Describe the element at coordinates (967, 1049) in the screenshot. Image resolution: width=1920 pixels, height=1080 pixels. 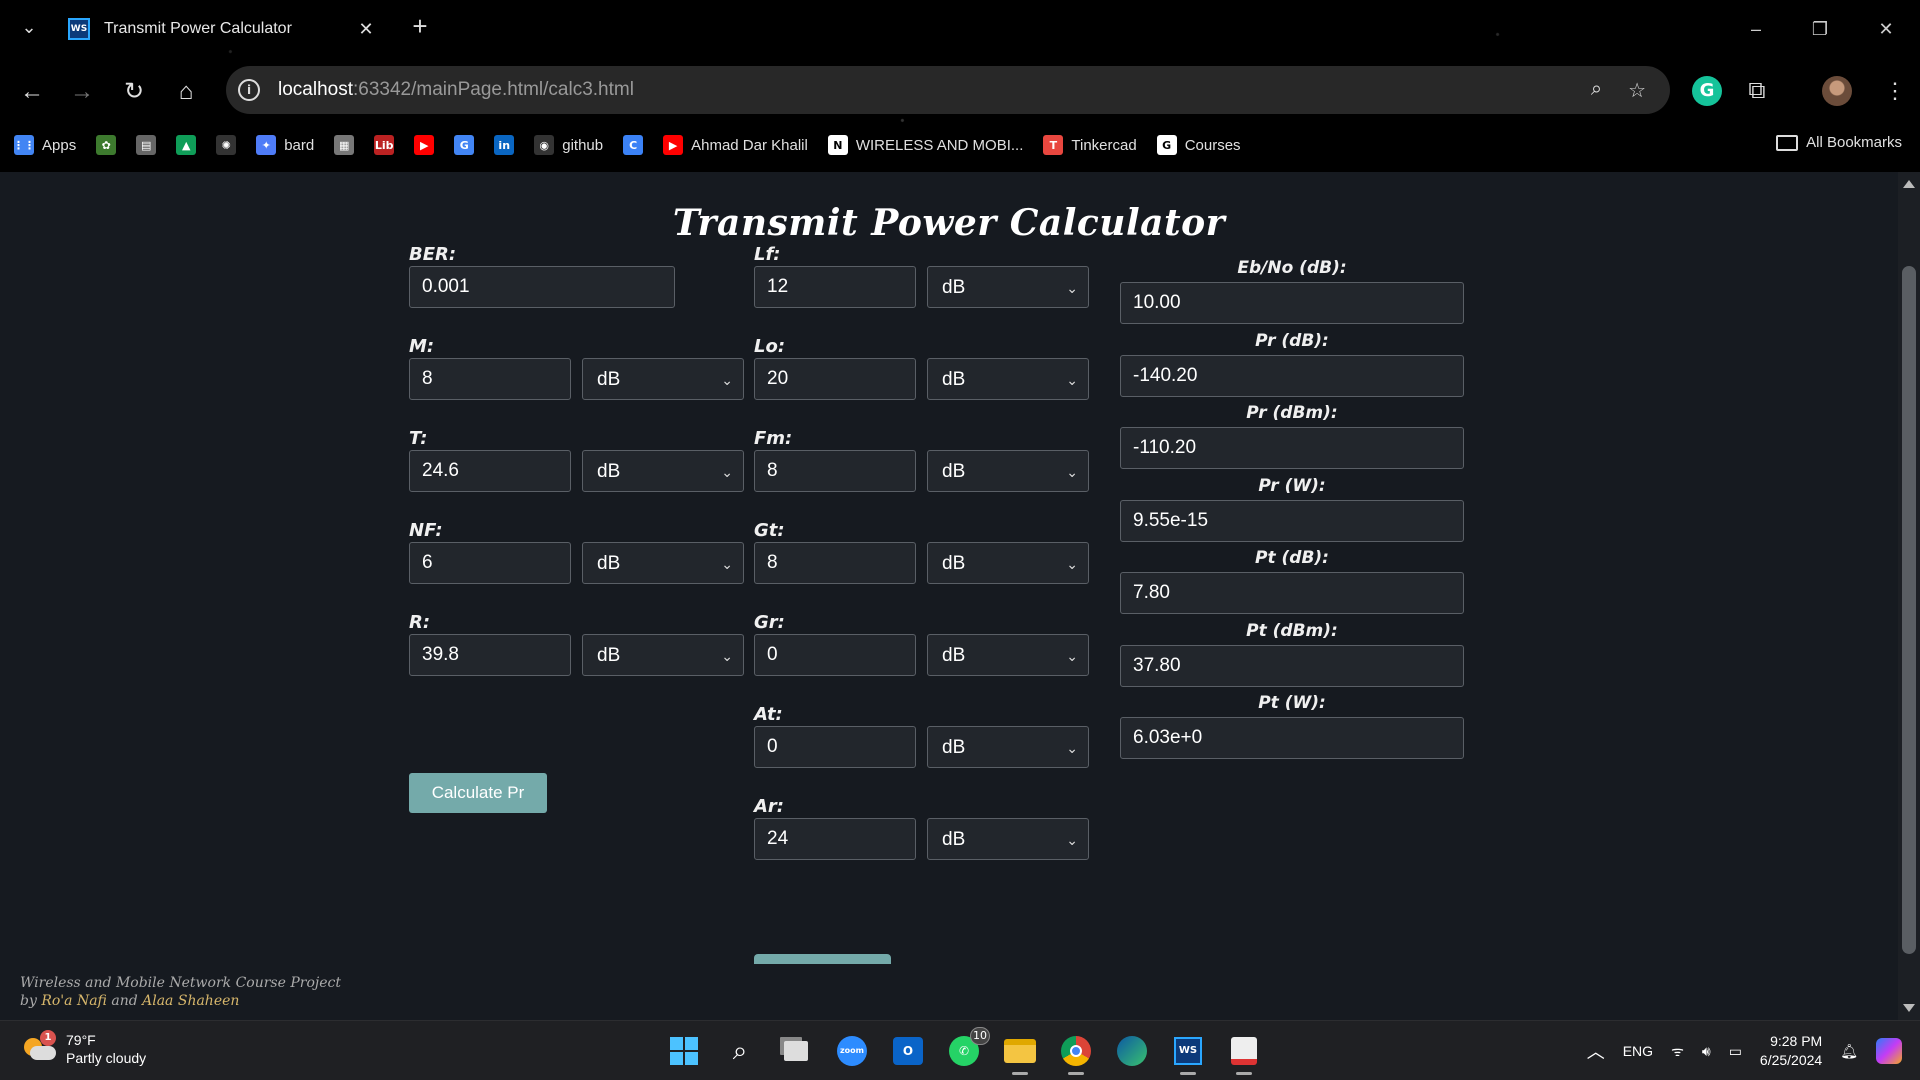
I see `whatsapp-icon: ✆ 10` at that location.